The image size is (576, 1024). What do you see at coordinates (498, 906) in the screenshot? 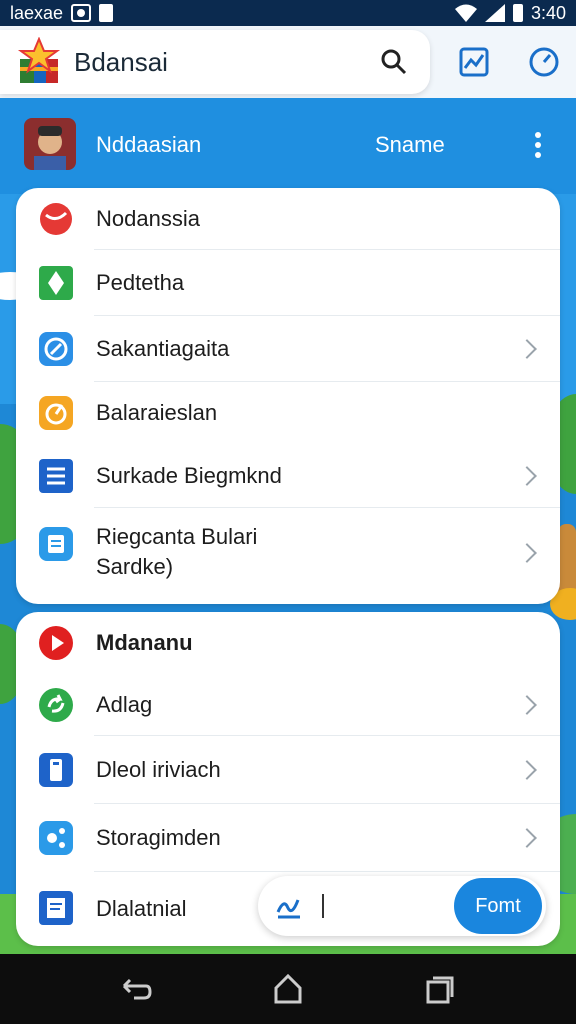
I see `composer-submit-button: Fomt` at bounding box center [498, 906].